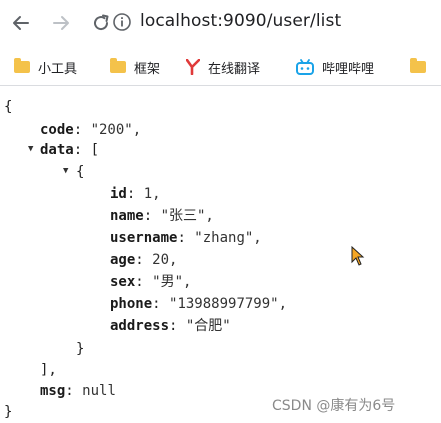 This screenshot has width=441, height=423. I want to click on csdn-watermark: CSDN @康有为6号, so click(334, 406).